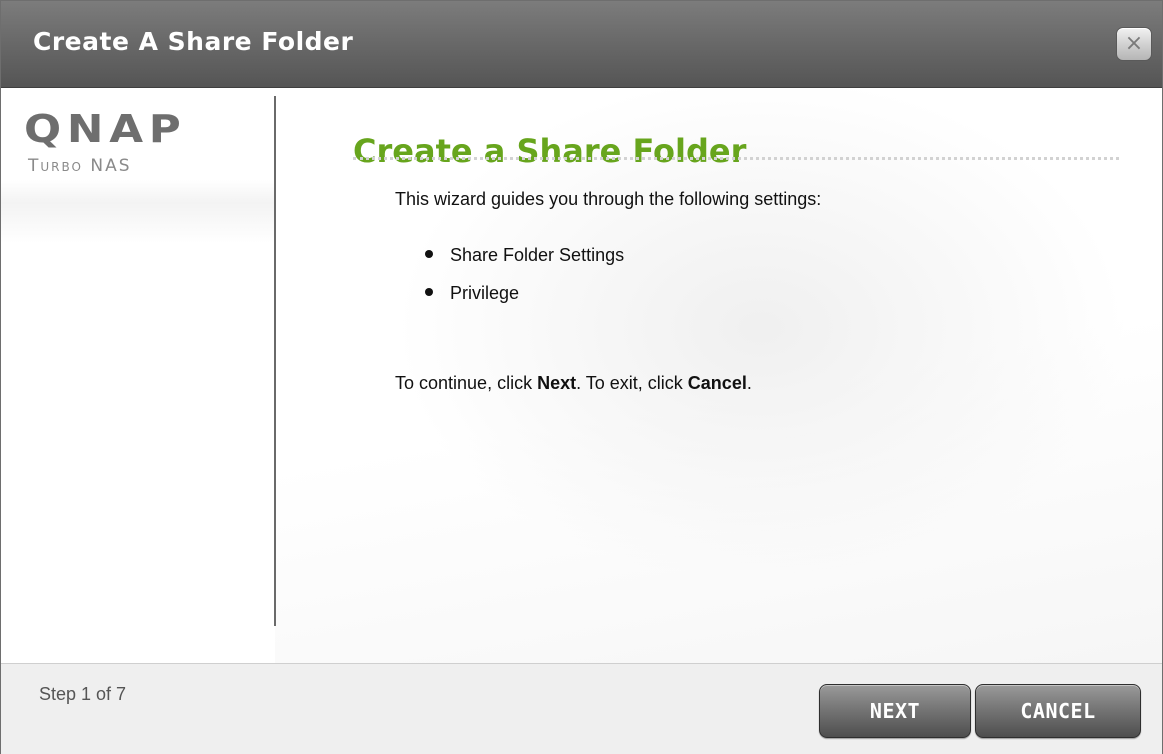 This screenshot has height=754, width=1163. I want to click on list-item: Share Folder Settings, so click(524, 263).